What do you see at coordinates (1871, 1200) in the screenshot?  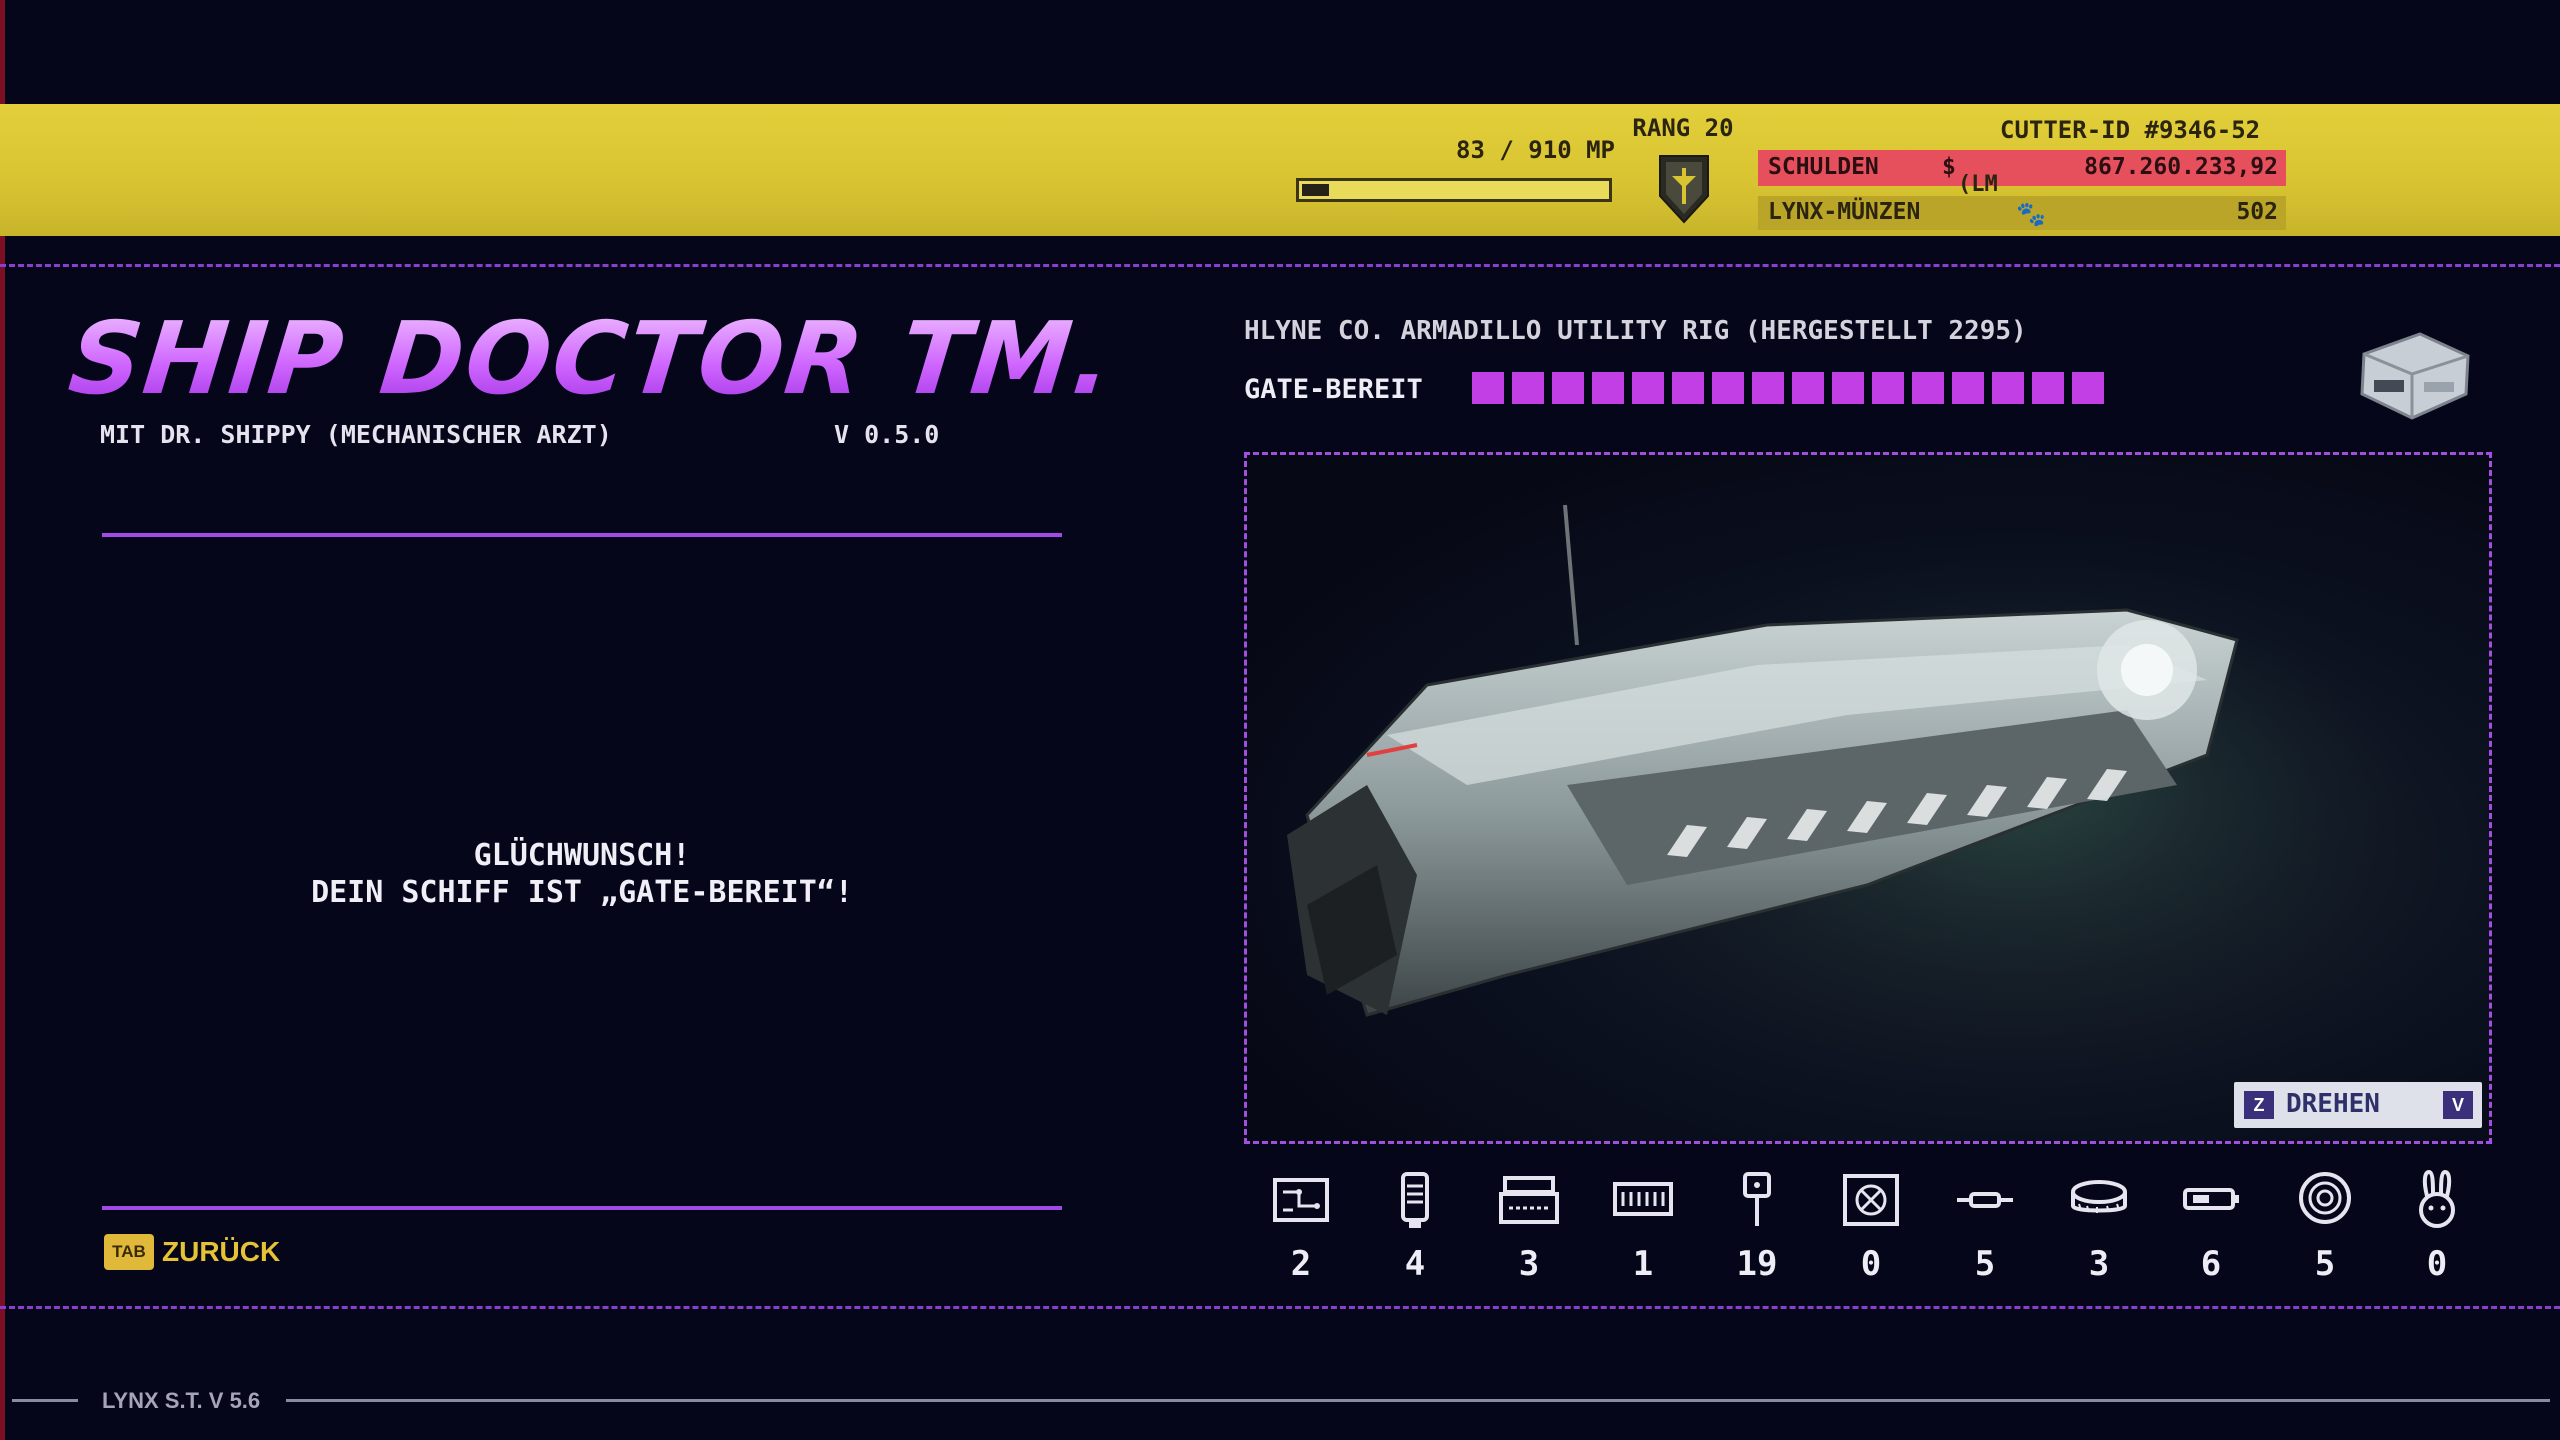 I see `fan-unit-icon` at bounding box center [1871, 1200].